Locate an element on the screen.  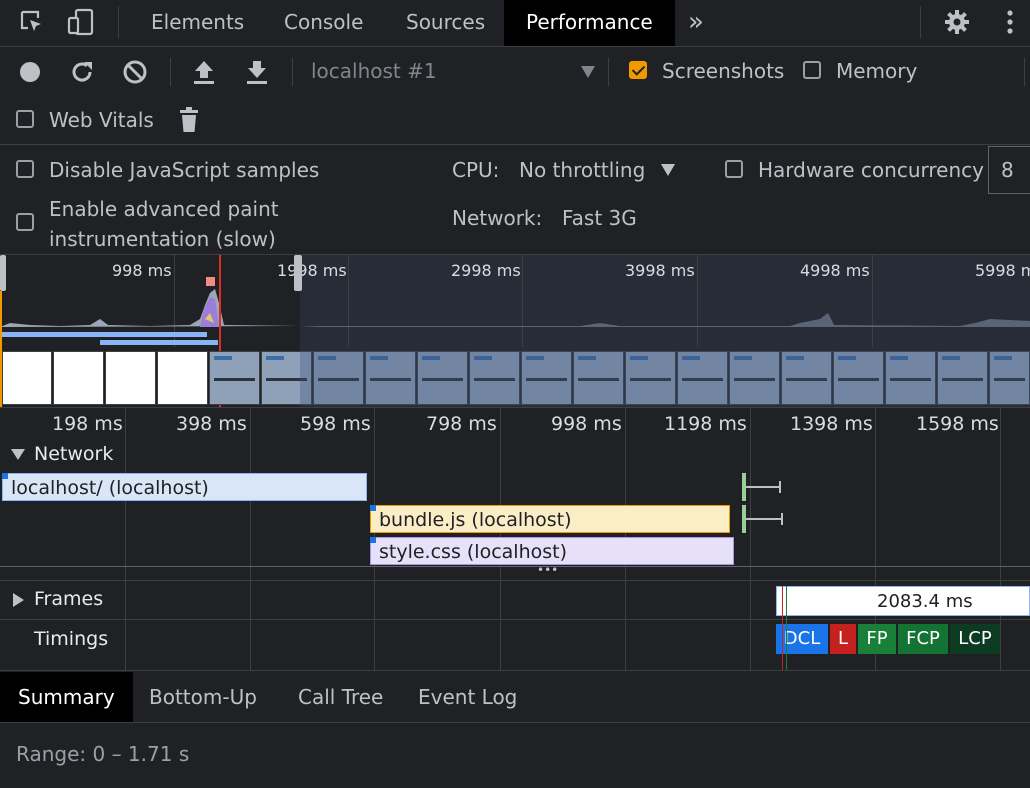
network-expand-arrow-icon is located at coordinates (18, 454).